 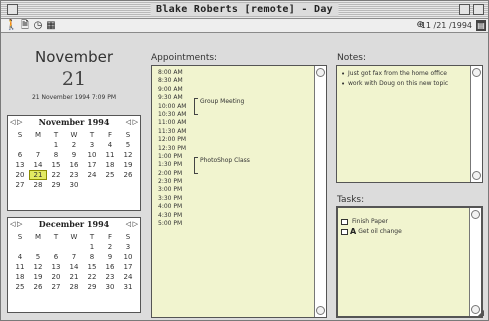 What do you see at coordinates (172, 224) in the screenshot?
I see `time-slot: 5:00 PM` at bounding box center [172, 224].